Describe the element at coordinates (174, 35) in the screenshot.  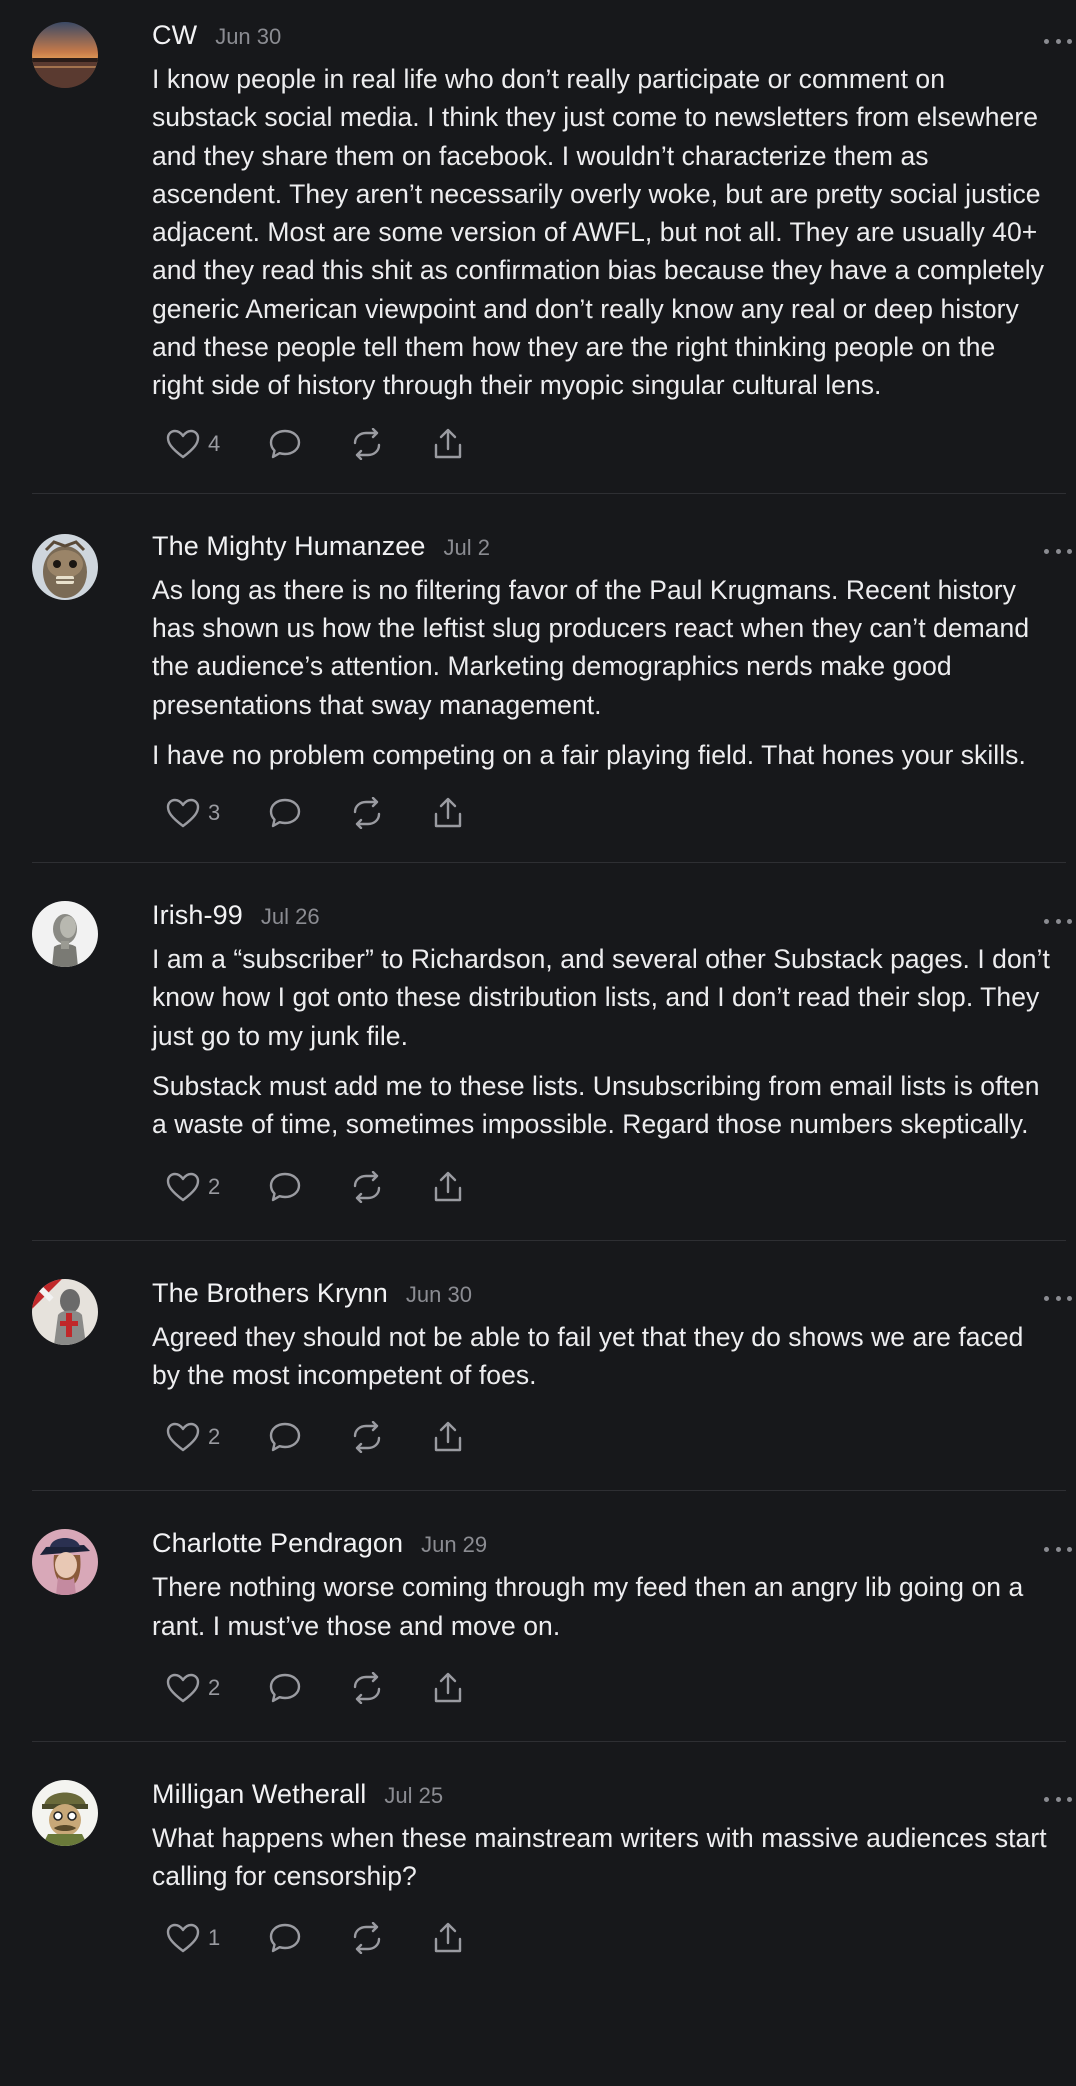
I see `comment-author: CW` at that location.